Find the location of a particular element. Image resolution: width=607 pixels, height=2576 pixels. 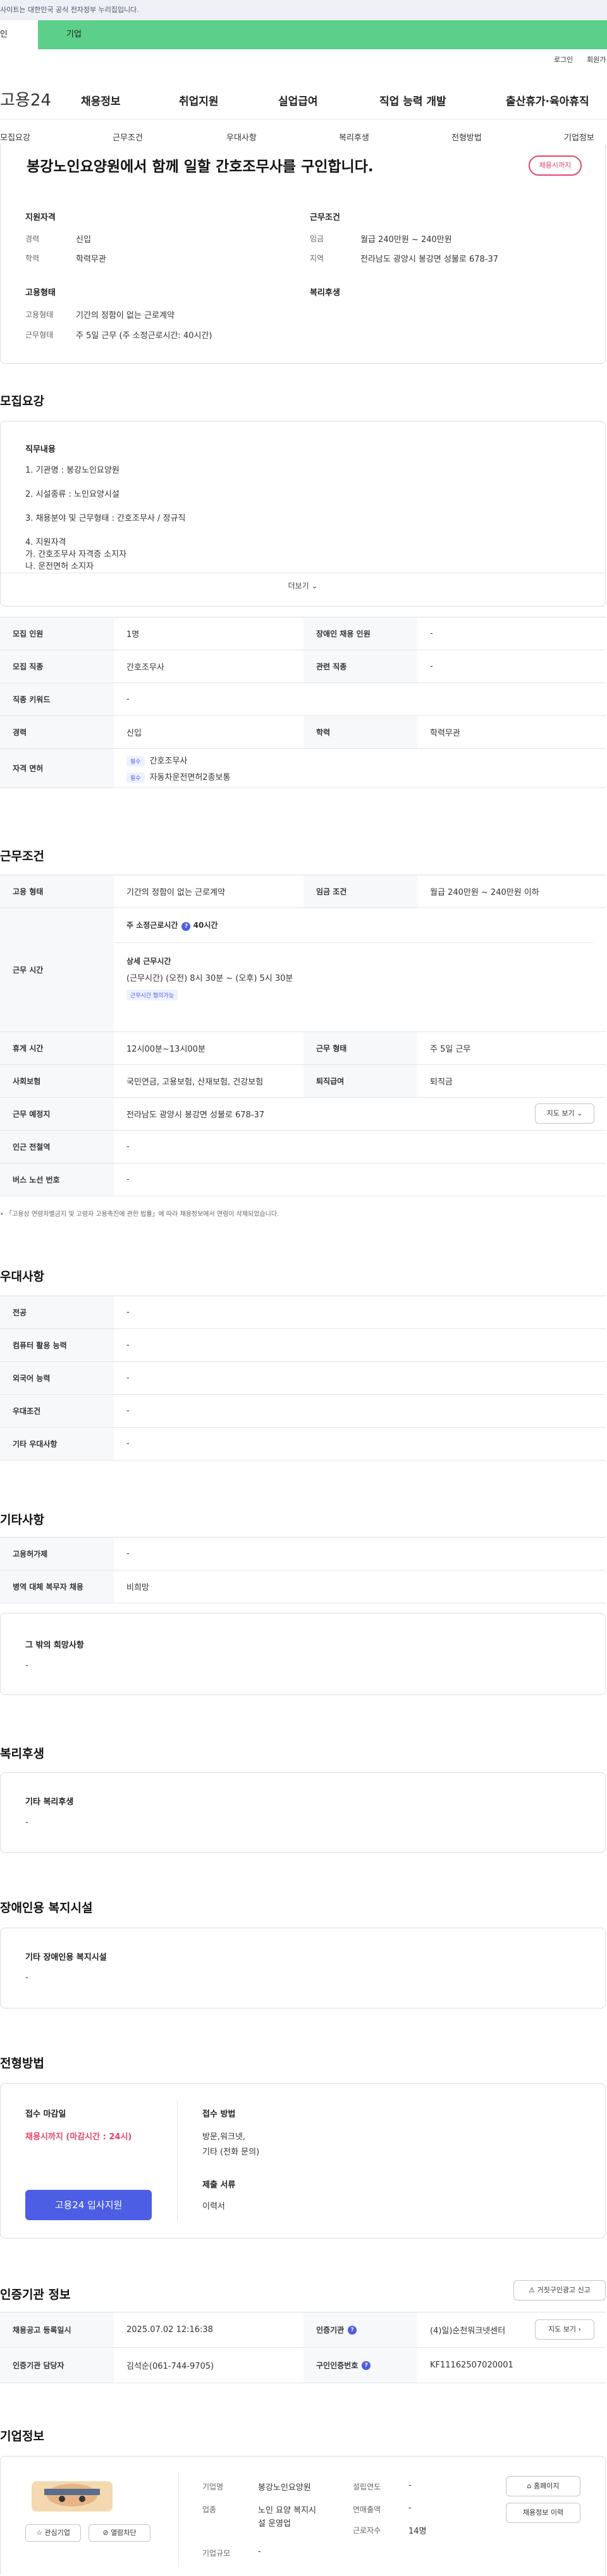

report-false-ad-button: ⚠ 거짓구인광고 신고 is located at coordinates (559, 2290).